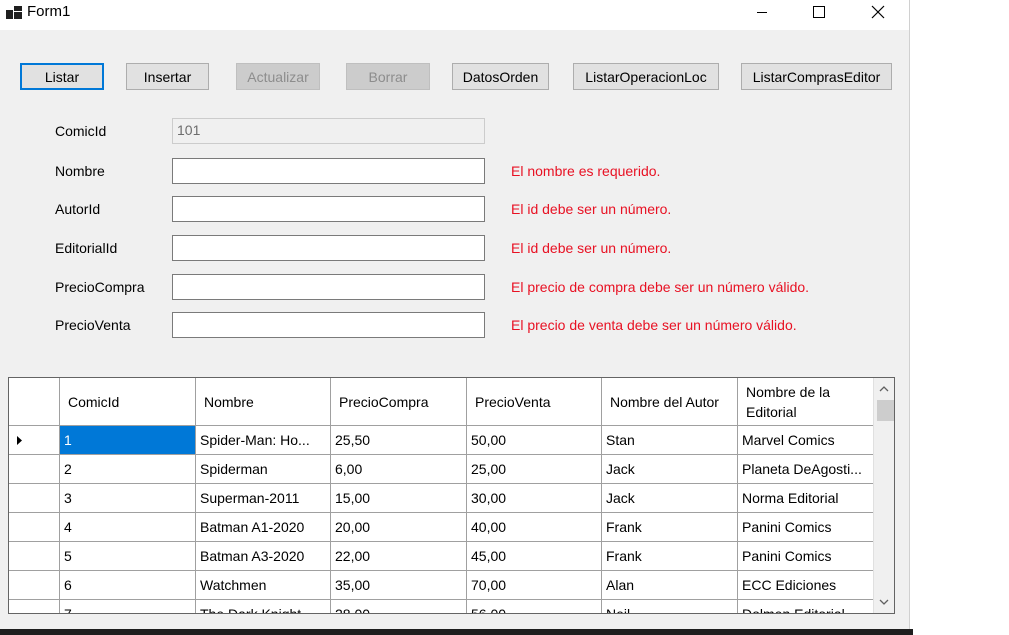 This screenshot has width=1009, height=635. What do you see at coordinates (884, 389) in the screenshot?
I see `scroll-up-icon` at bounding box center [884, 389].